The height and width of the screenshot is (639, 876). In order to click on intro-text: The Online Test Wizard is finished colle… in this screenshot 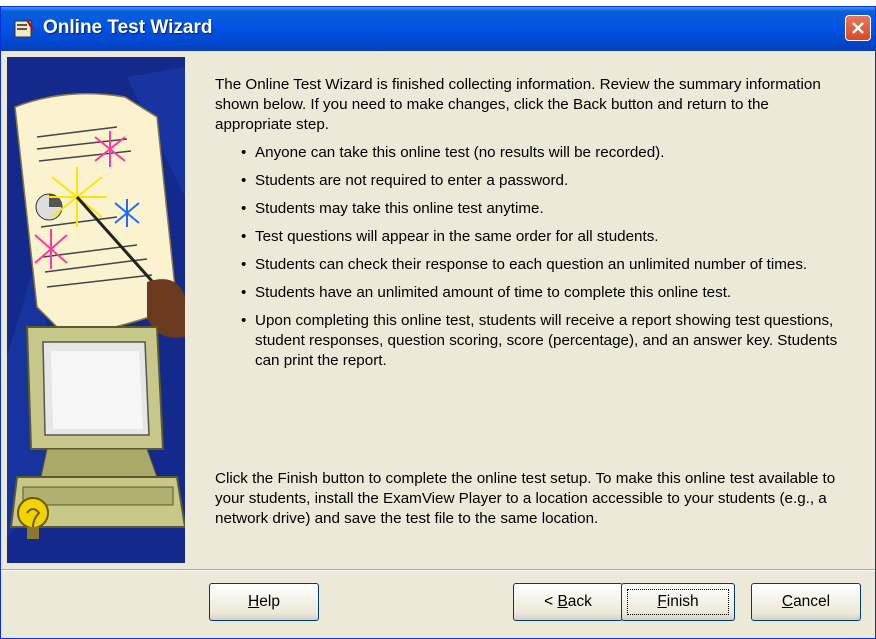, I will do `click(518, 104)`.